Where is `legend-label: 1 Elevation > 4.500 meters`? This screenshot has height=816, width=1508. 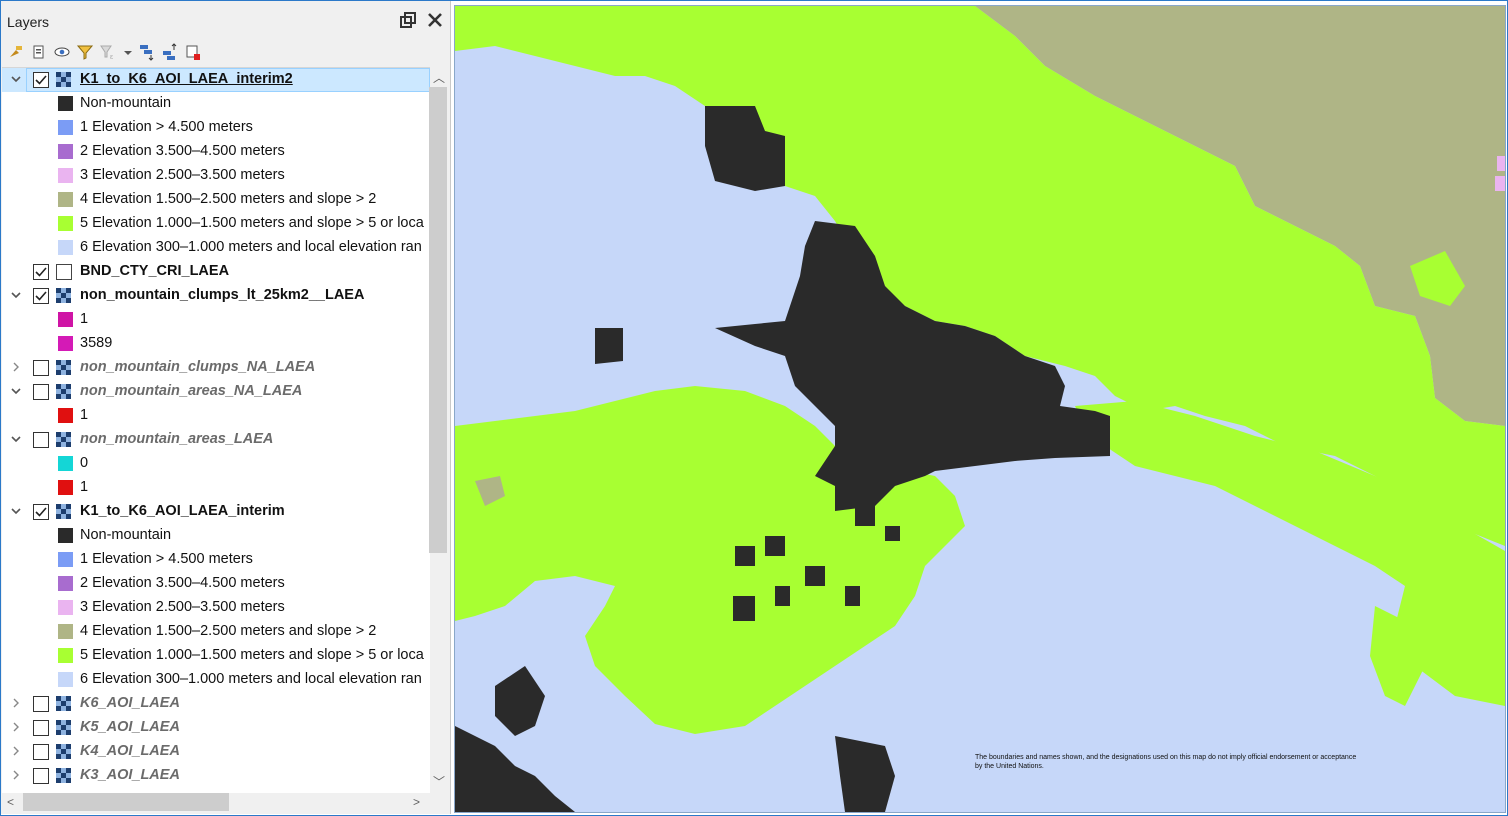 legend-label: 1 Elevation > 4.500 meters is located at coordinates (166, 559).